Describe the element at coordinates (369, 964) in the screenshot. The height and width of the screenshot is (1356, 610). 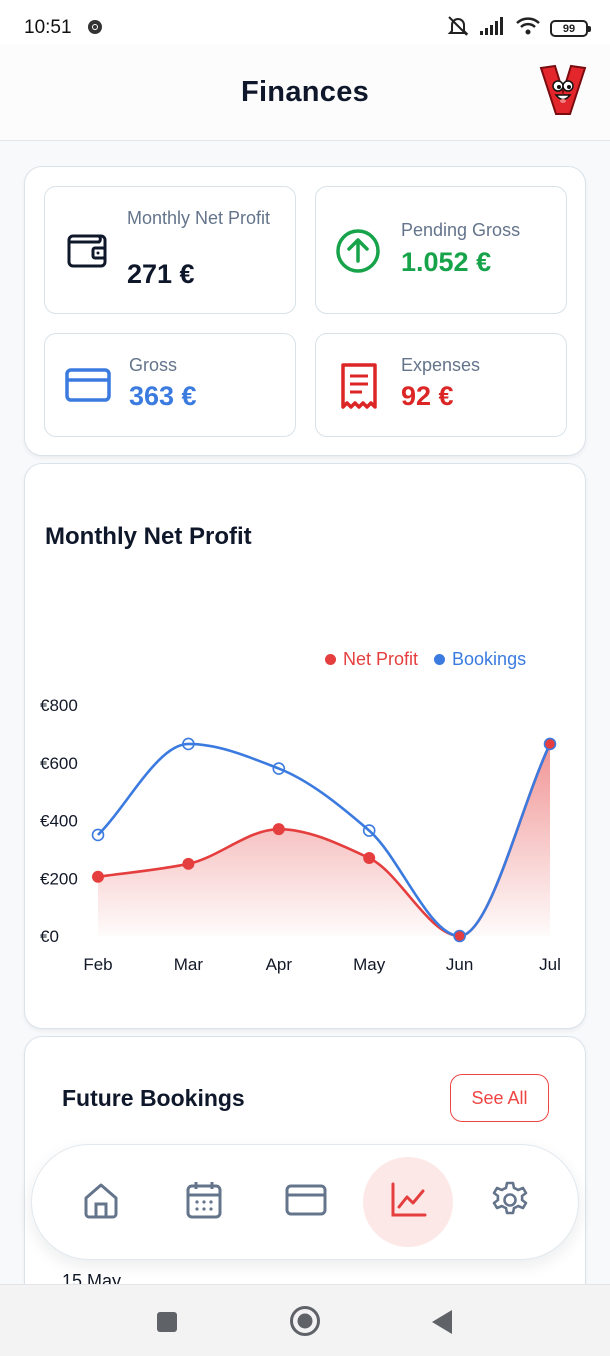
I see `x-tick-label: May` at that location.